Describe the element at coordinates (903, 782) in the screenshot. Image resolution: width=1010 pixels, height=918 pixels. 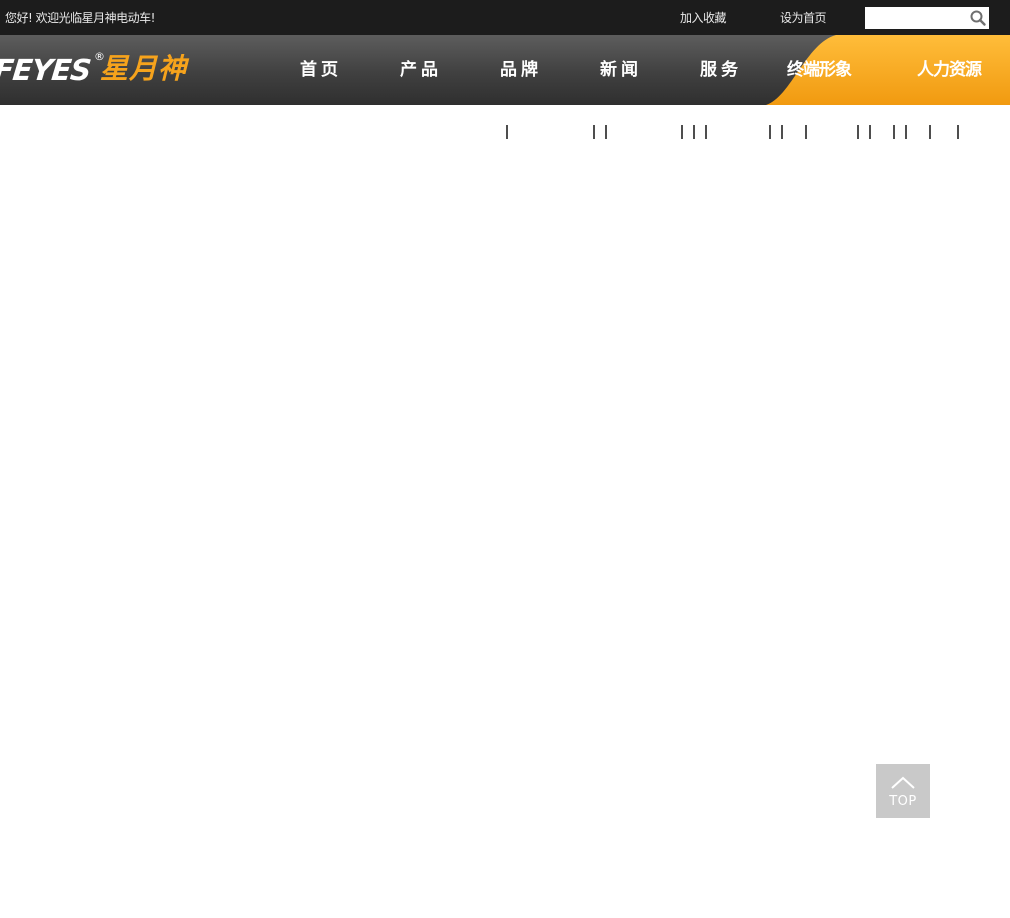
I see `chevron-up-icon` at that location.